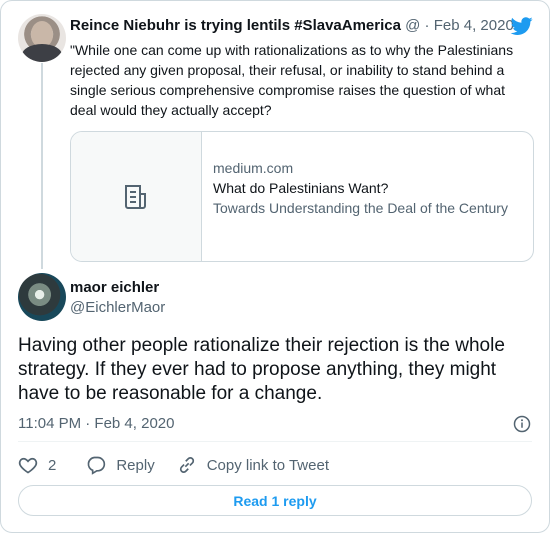  Describe the element at coordinates (173, 465) in the screenshot. I see `tweet-actions: 2 Reply Copy link to Tweet` at that location.